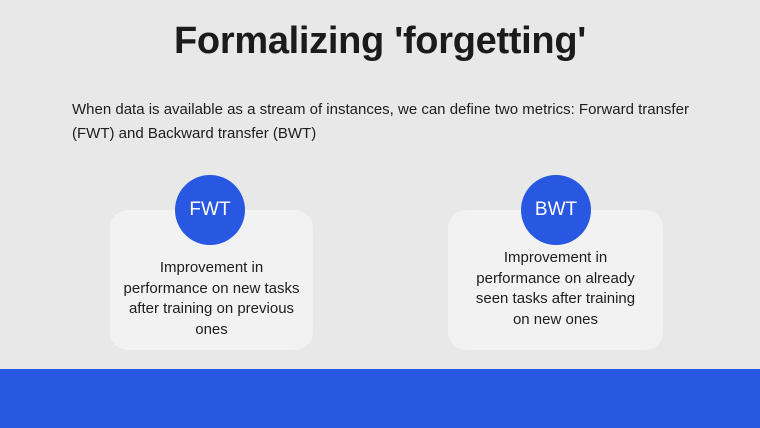 This screenshot has width=760, height=428. What do you see at coordinates (380, 398) in the screenshot?
I see `bottom-band` at bounding box center [380, 398].